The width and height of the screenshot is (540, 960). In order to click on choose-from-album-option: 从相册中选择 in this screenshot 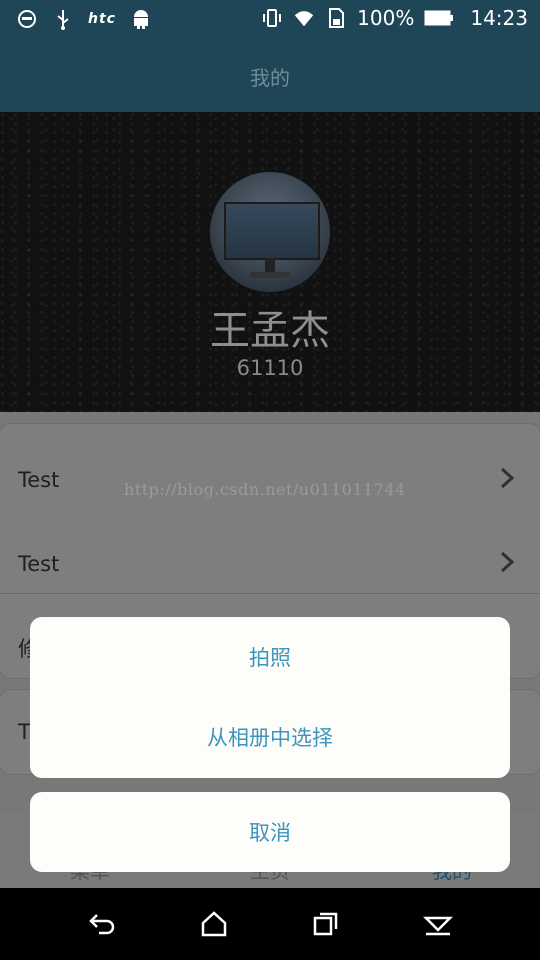, I will do `click(270, 737)`.